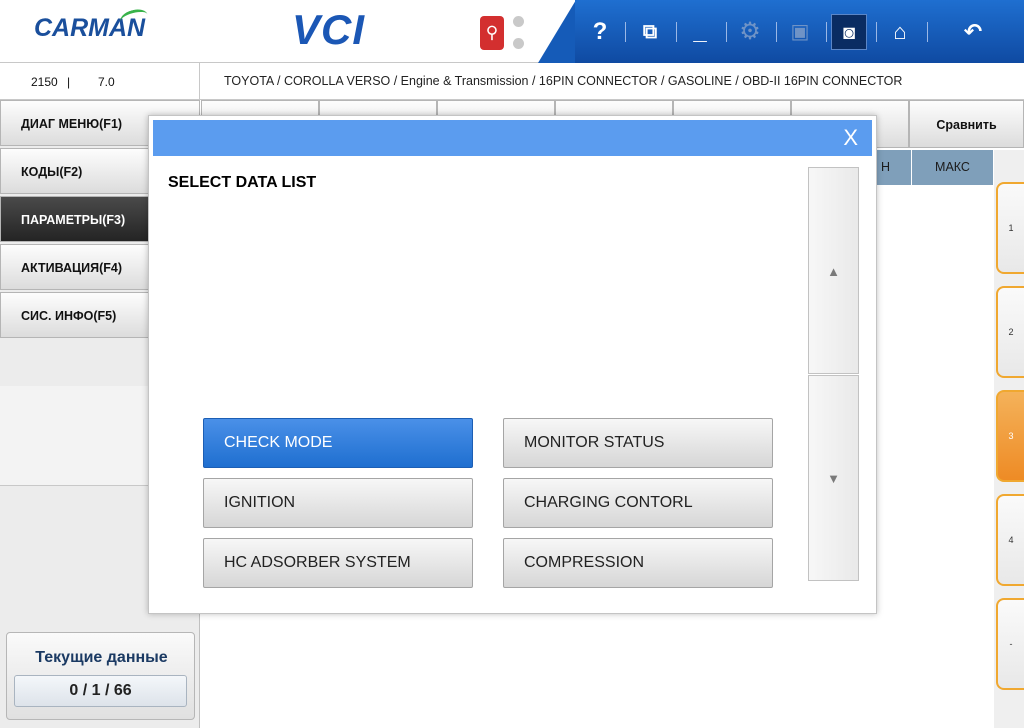 The image size is (1024, 728). I want to click on option-ignition: IGNITION, so click(338, 503).